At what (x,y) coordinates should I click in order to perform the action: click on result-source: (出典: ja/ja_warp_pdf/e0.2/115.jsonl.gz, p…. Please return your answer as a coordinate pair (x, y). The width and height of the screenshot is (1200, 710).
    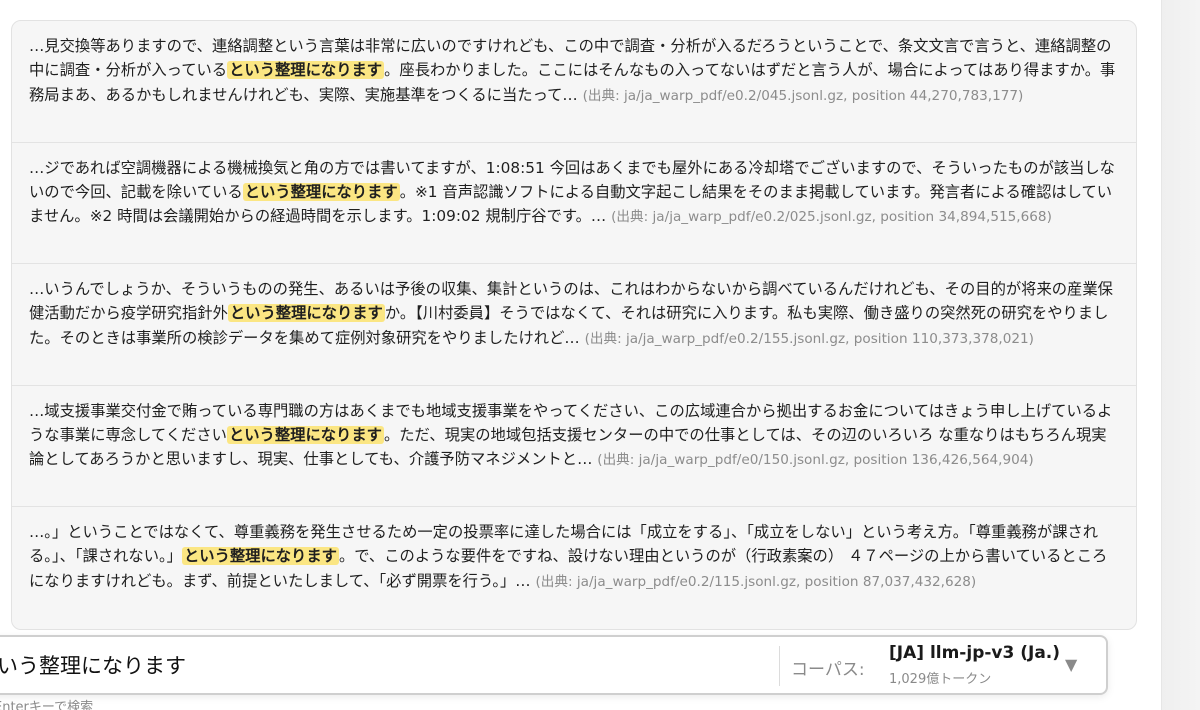
    Looking at the image, I should click on (756, 581).